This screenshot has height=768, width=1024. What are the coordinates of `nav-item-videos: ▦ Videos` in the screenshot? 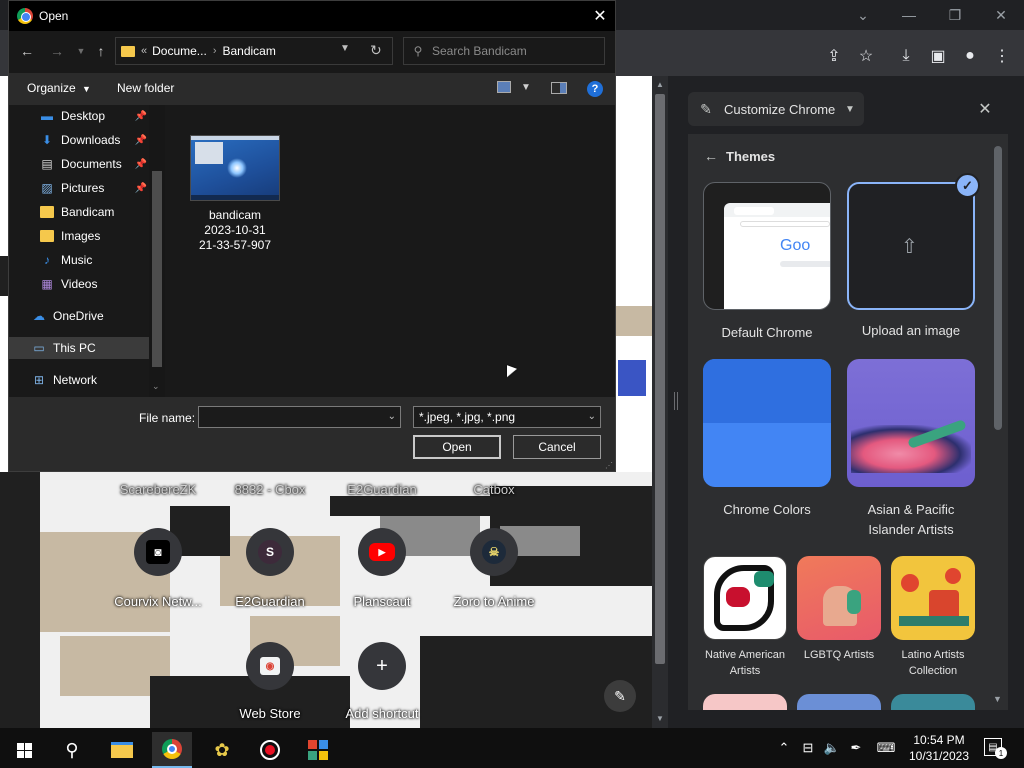 It's located at (79, 284).